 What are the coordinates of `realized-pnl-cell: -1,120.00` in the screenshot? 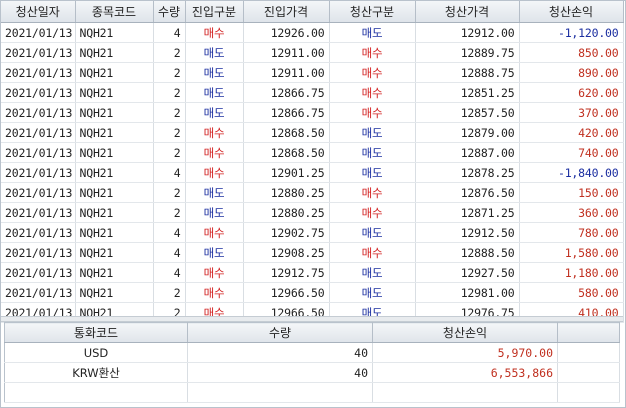 It's located at (571, 32).